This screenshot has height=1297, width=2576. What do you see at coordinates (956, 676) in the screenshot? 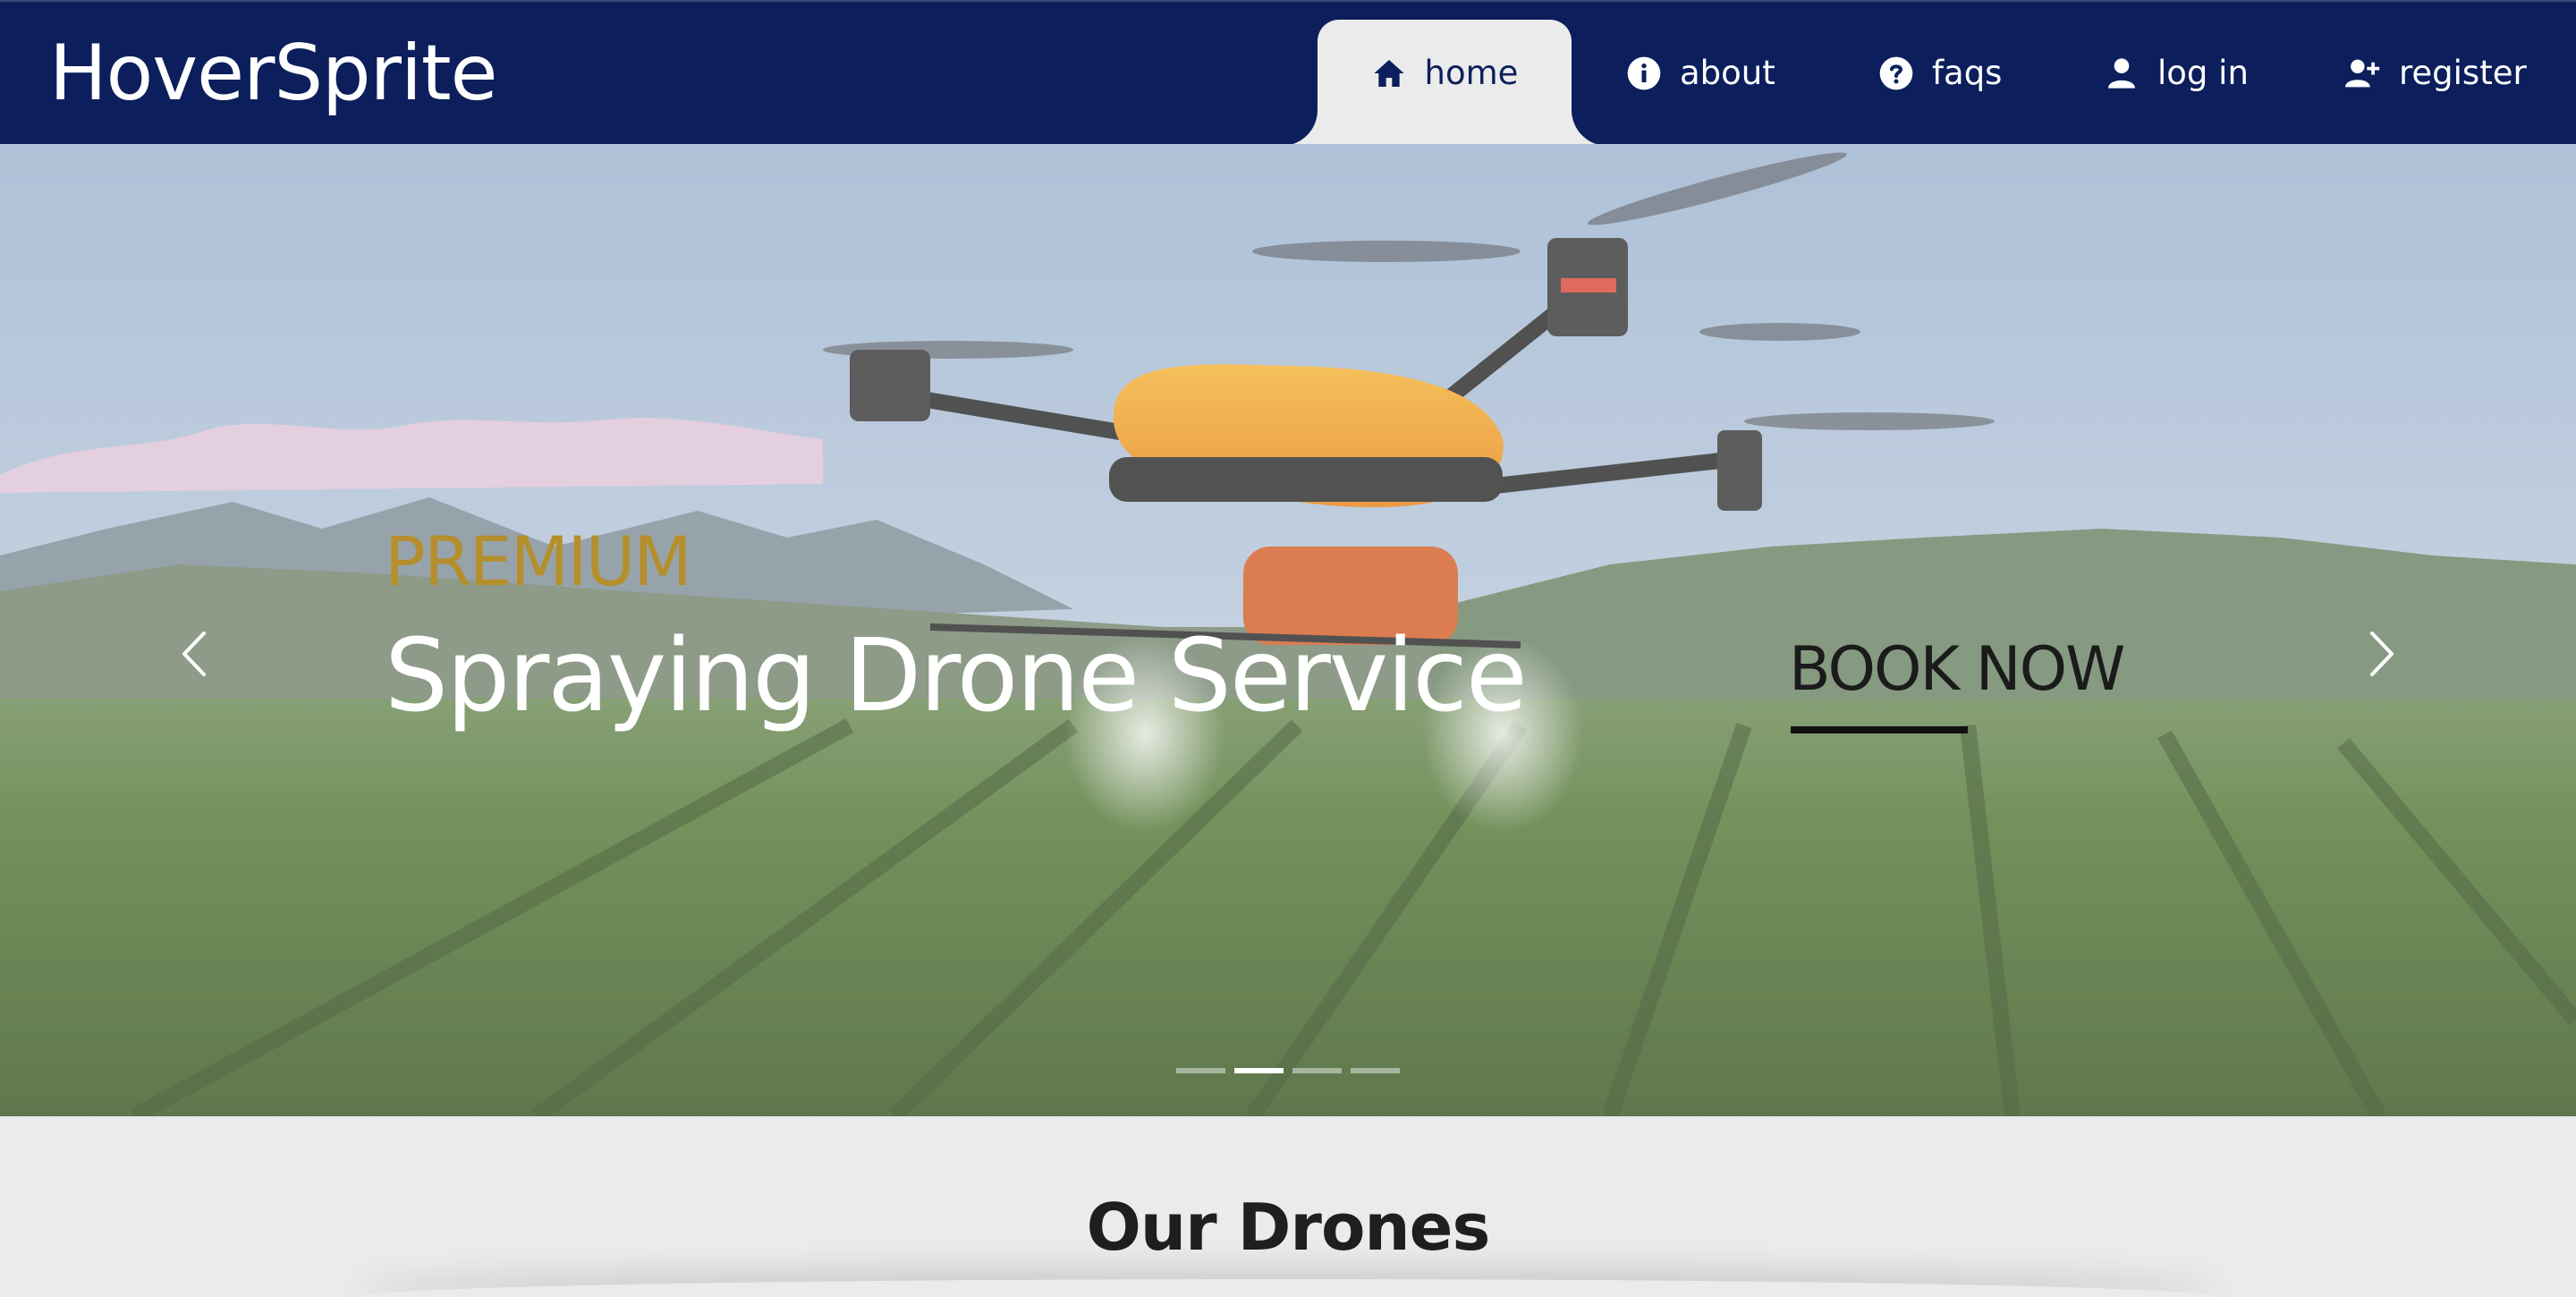
I see `hero-headline: Spraying Drone Service` at bounding box center [956, 676].